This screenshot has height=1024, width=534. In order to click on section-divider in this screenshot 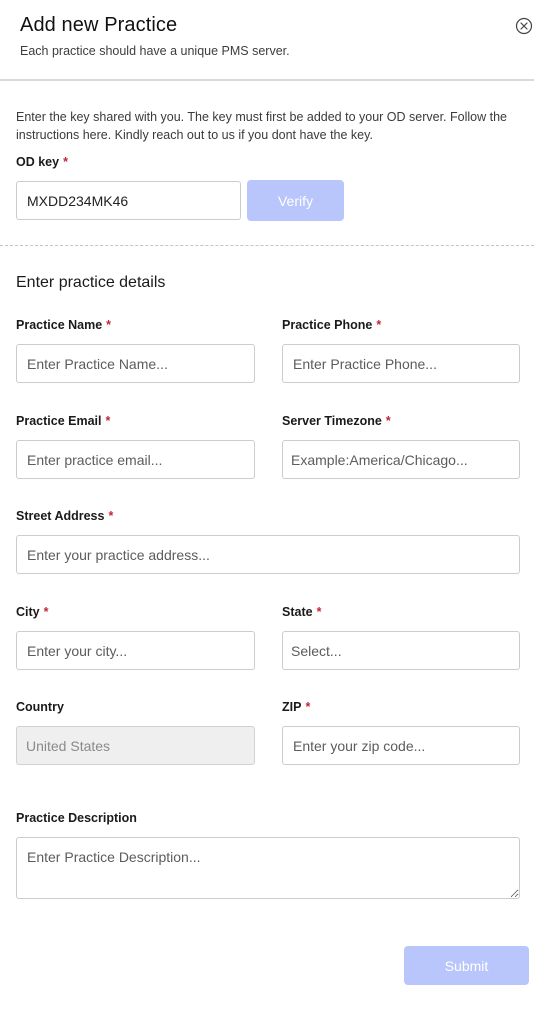, I will do `click(267, 245)`.